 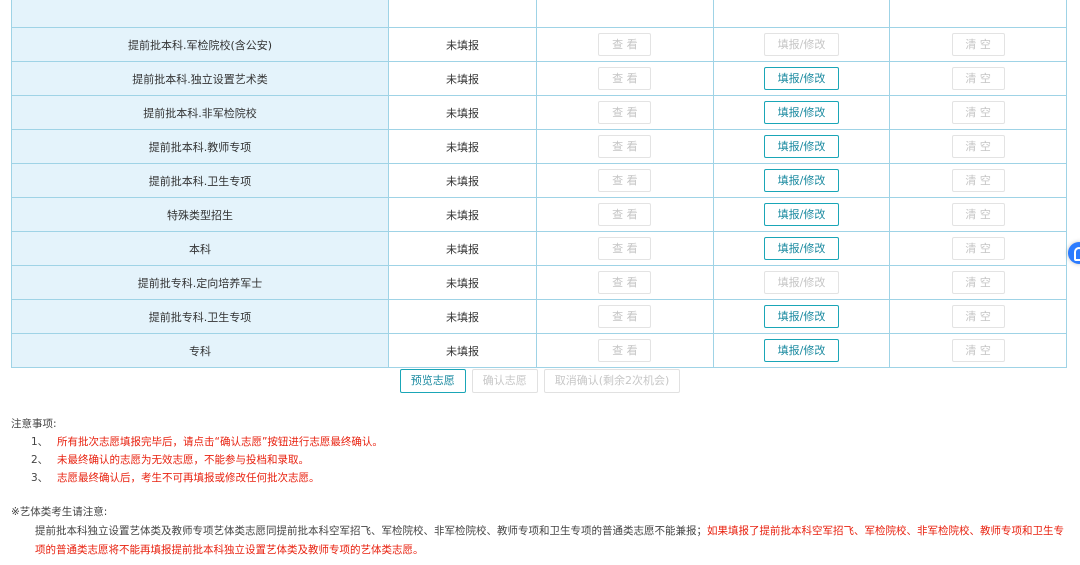 I want to click on batch-name-cell: 提前批本科.独立设置艺术类, so click(x=200, y=78).